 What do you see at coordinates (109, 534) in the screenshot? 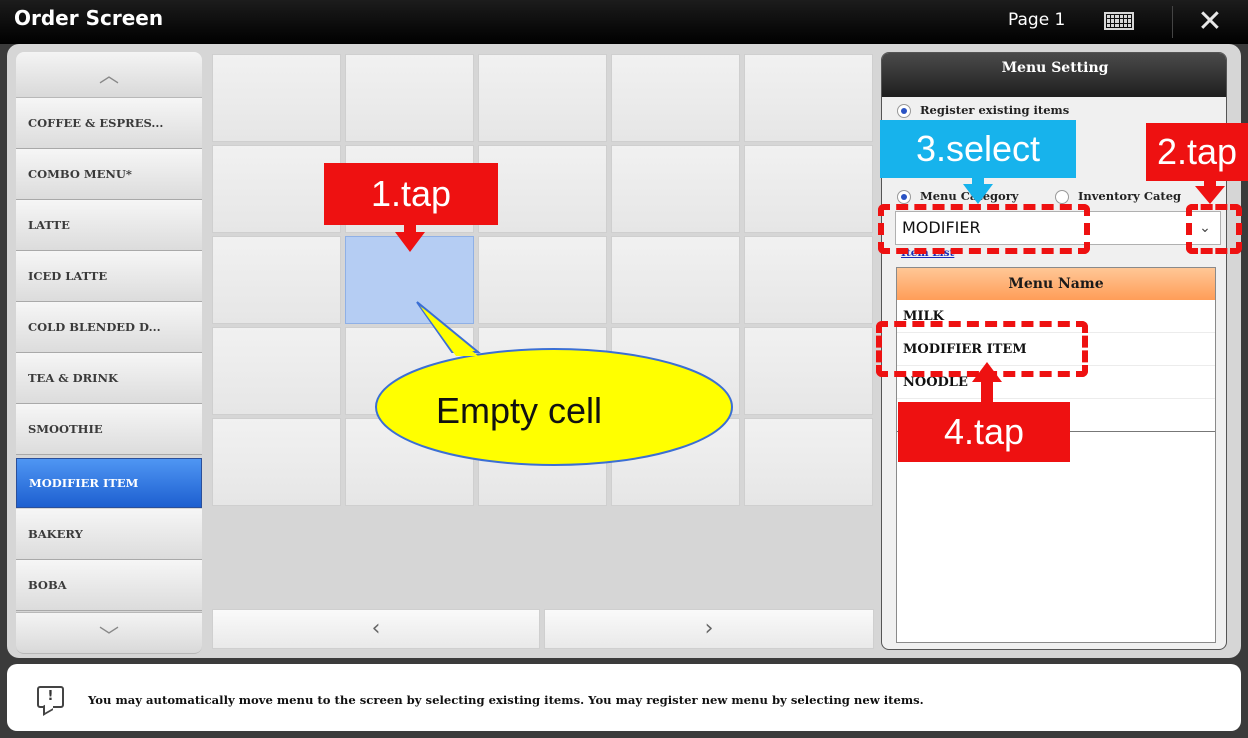
I see `sidebar-item-bakery: BAKERY` at bounding box center [109, 534].